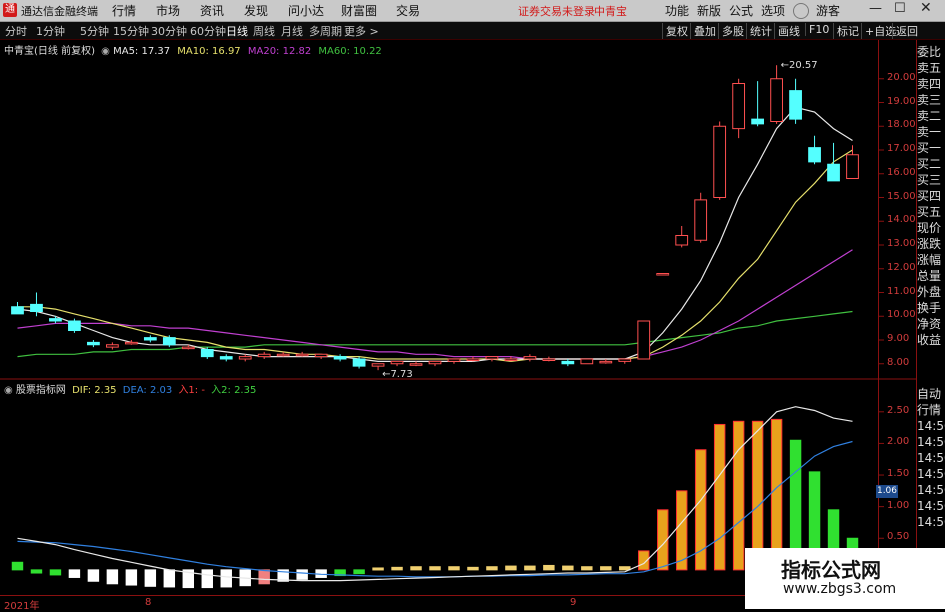 The image size is (945, 612). Describe the element at coordinates (901, 125) in the screenshot. I see `price-tick-label: 18.00` at that location.